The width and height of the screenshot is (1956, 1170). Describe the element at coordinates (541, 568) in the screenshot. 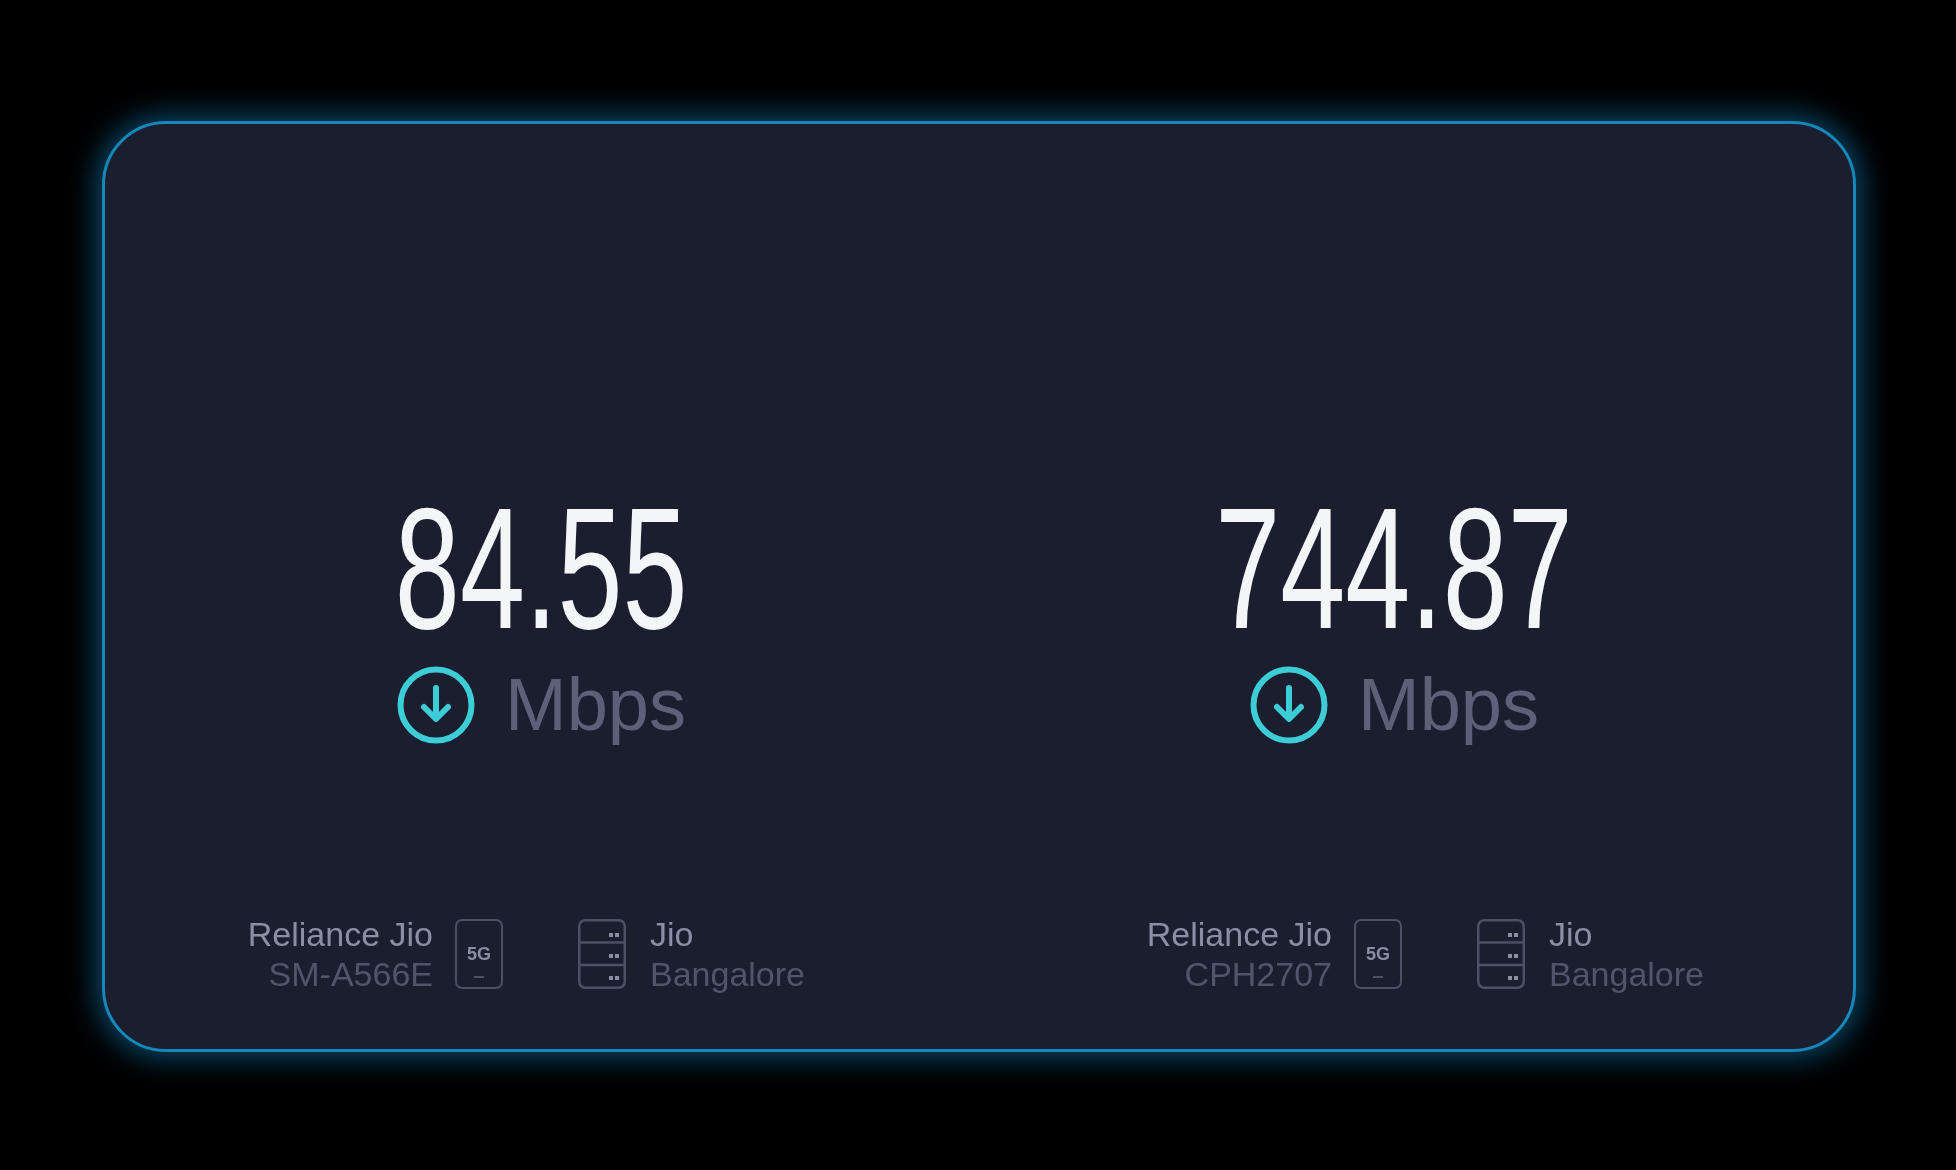

I see `speed-value: 84.55` at that location.